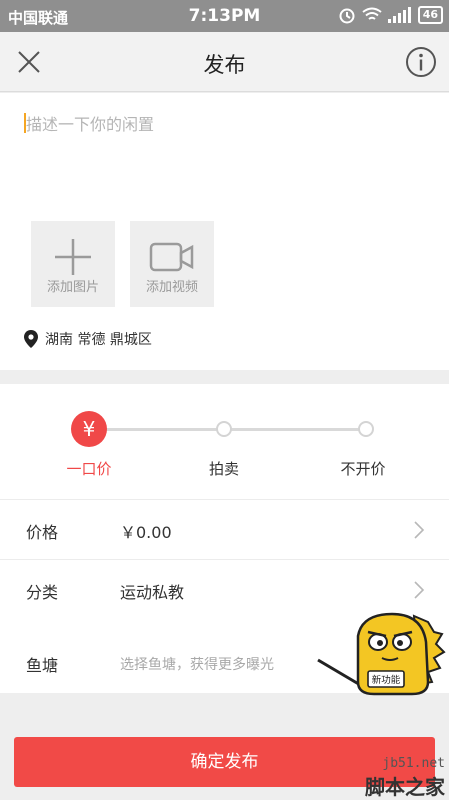  What do you see at coordinates (90, 123) in the screenshot?
I see `description-input: 描述一下你的闲置` at bounding box center [90, 123].